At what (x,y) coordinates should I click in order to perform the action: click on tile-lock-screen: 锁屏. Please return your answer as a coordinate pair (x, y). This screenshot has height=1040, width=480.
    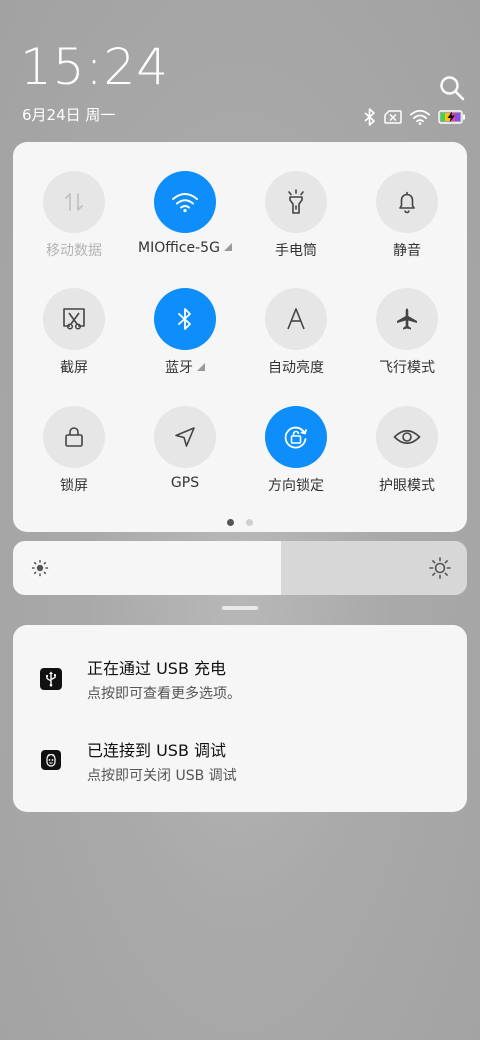
    Looking at the image, I should click on (74, 435).